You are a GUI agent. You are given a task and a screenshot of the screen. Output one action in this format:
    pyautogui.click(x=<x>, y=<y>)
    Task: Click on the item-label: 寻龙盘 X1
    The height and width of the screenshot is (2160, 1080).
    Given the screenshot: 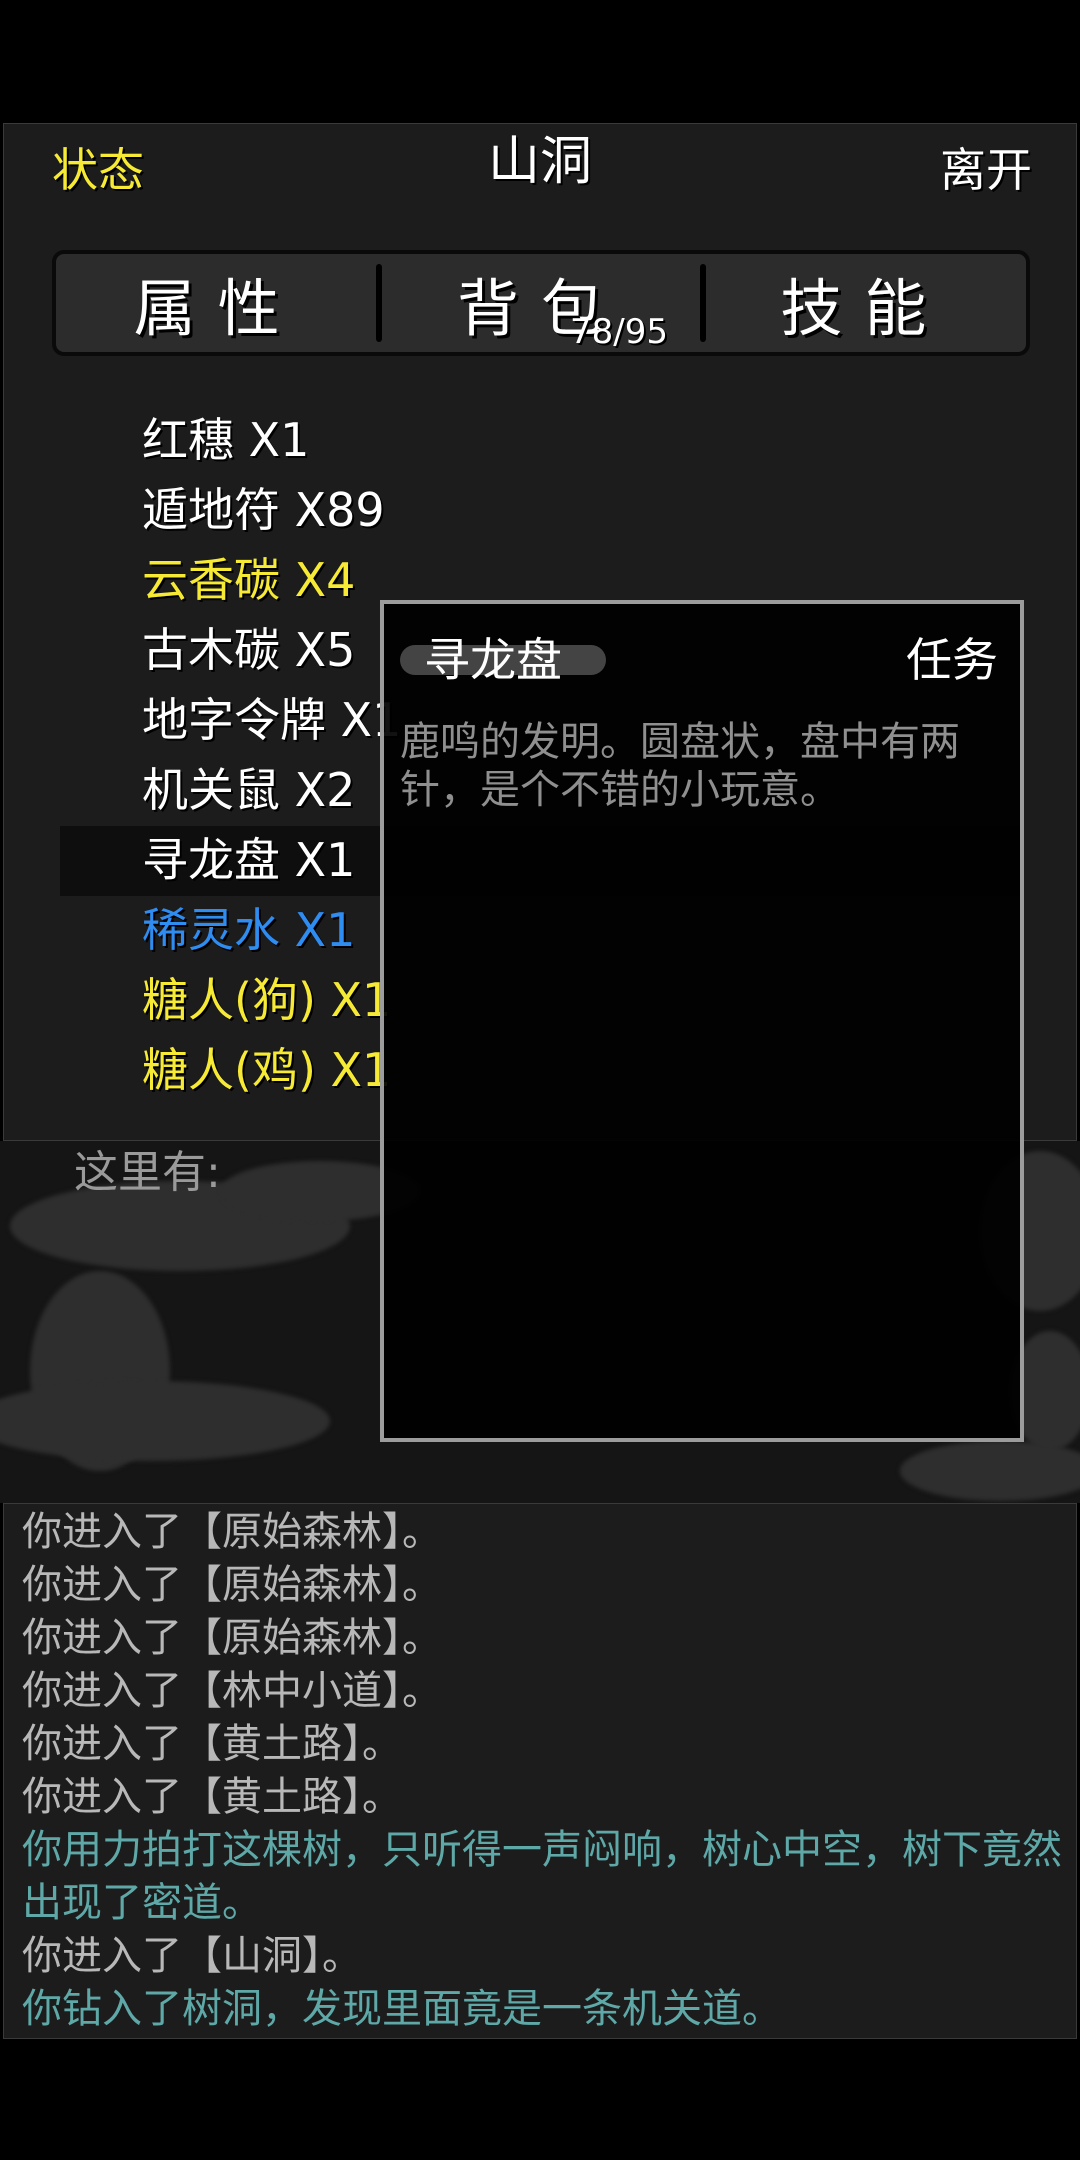 What is the action you would take?
    pyautogui.click(x=249, y=860)
    